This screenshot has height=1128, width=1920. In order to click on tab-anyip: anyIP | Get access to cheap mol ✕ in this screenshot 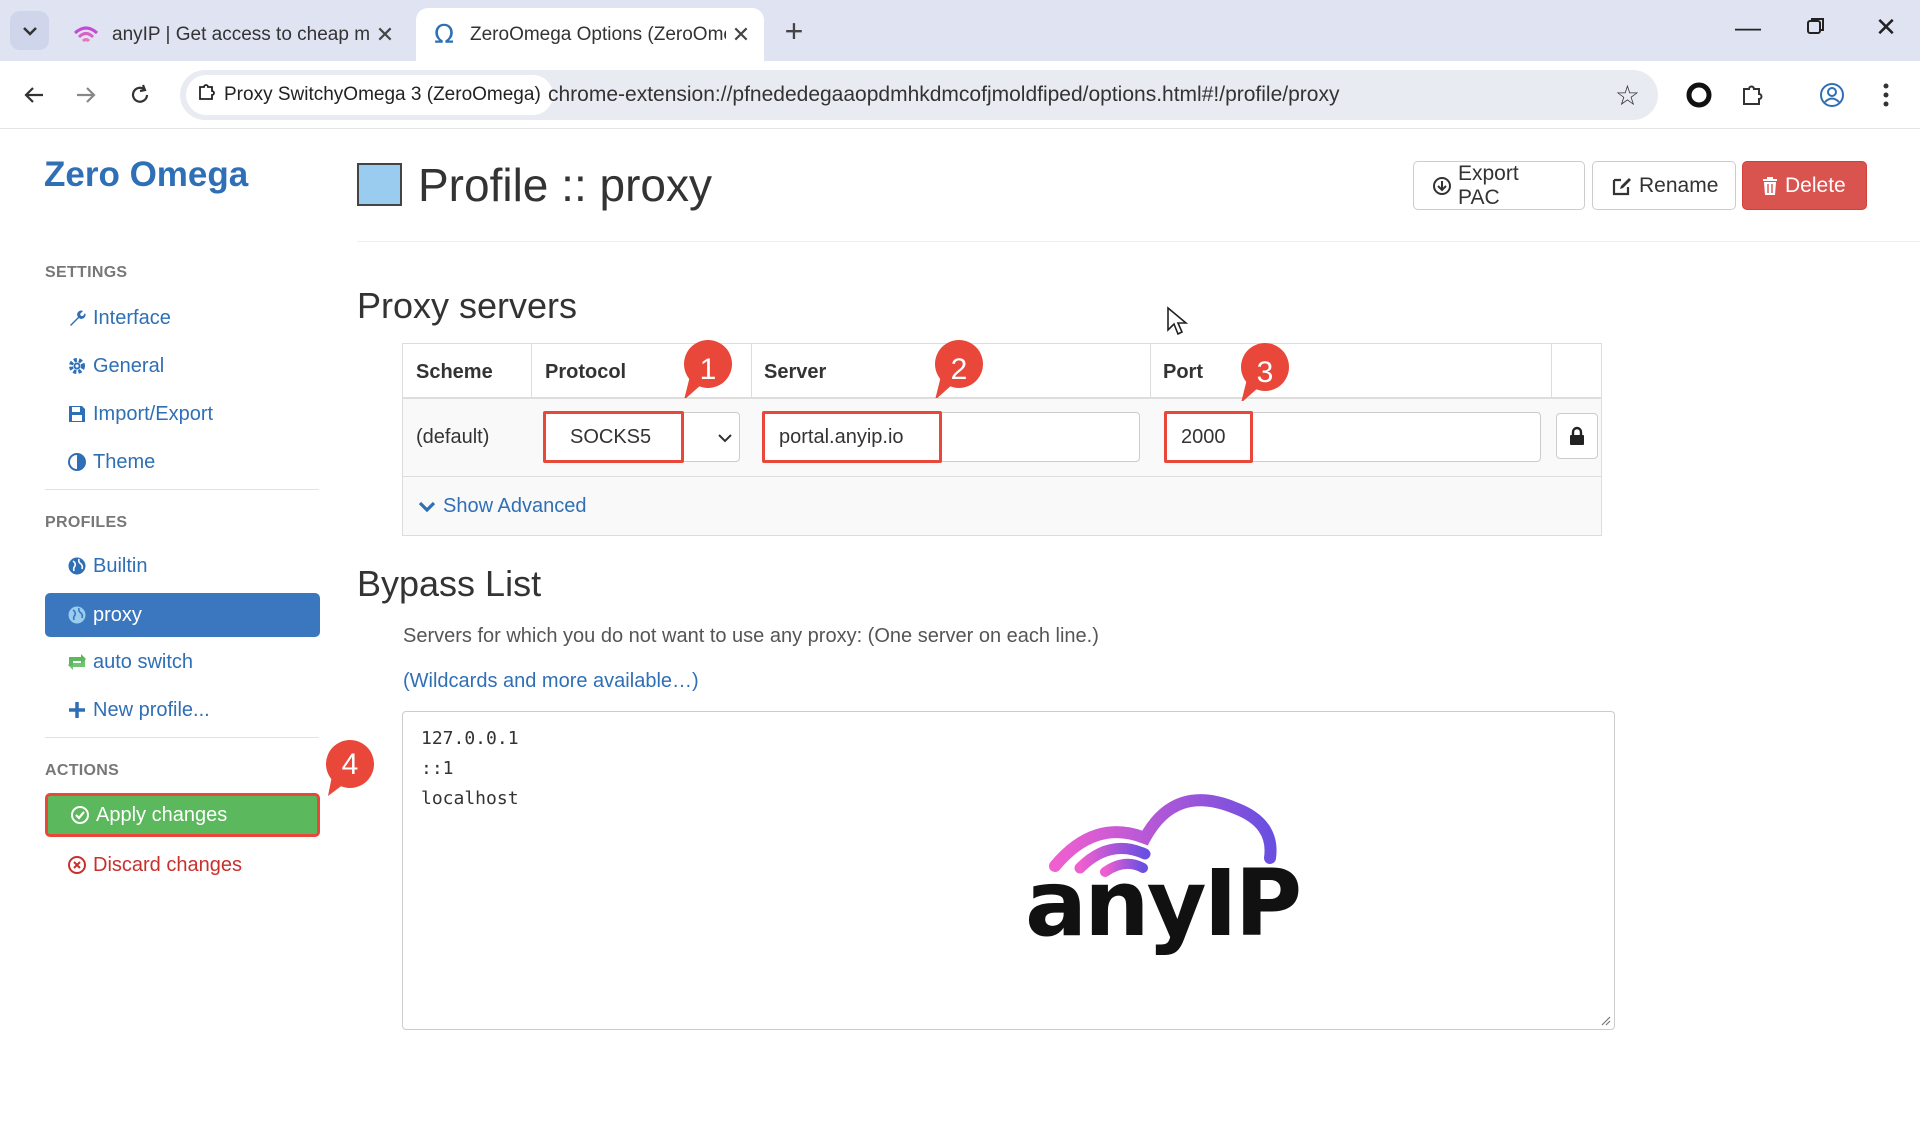, I will do `click(233, 34)`.